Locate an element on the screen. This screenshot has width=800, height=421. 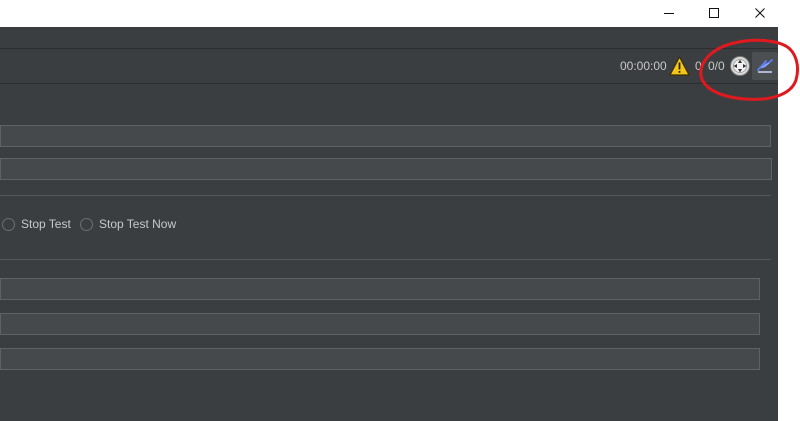
stop-test-now-label: Stop Test Now is located at coordinates (138, 224).